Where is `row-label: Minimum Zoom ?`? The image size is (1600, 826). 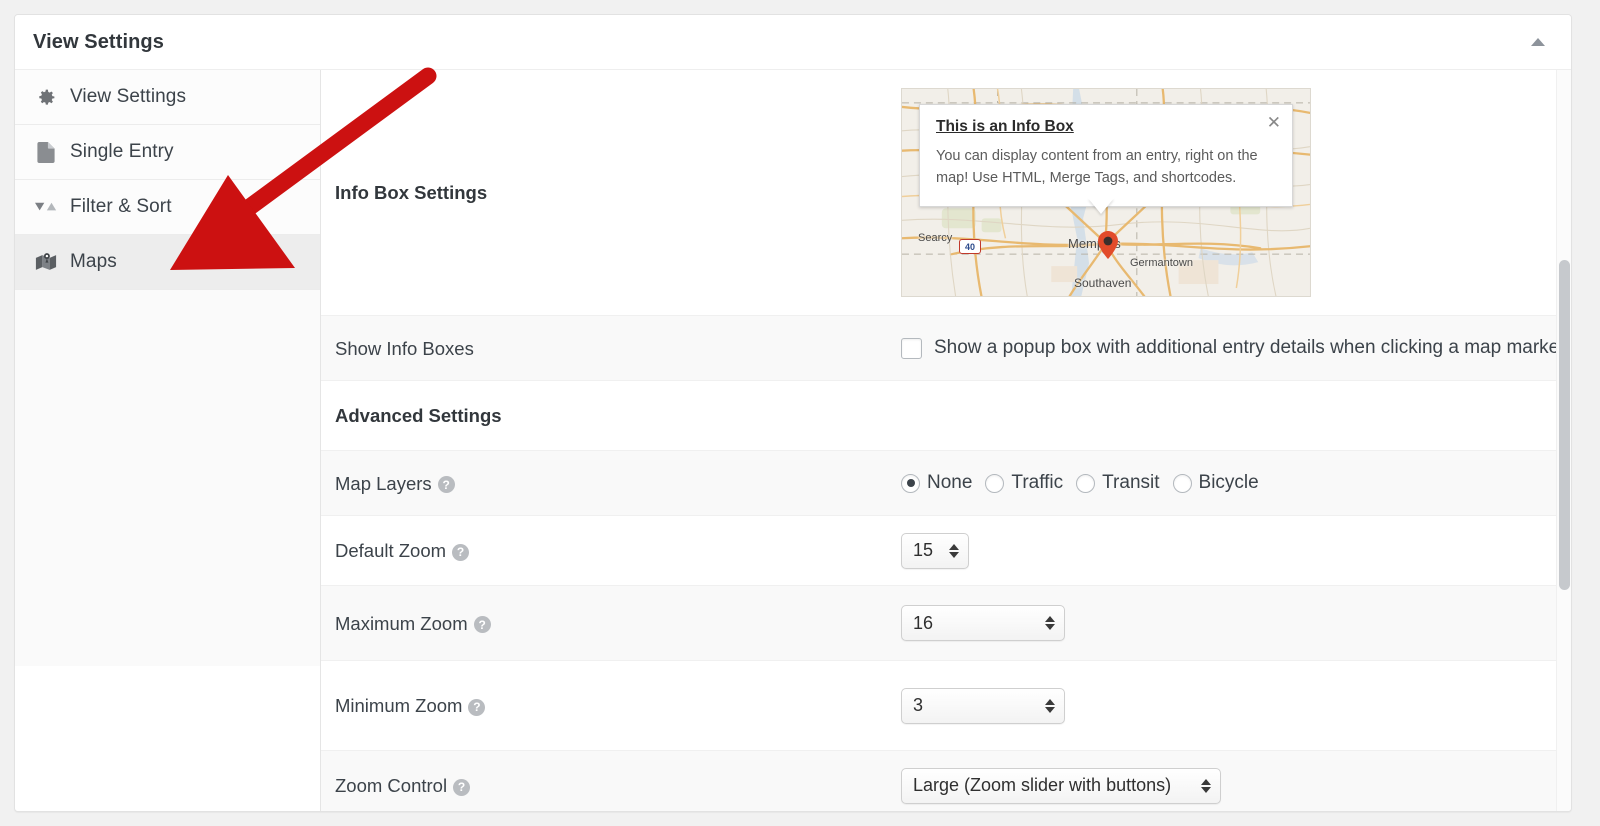 row-label: Minimum Zoom ? is located at coordinates (475, 705).